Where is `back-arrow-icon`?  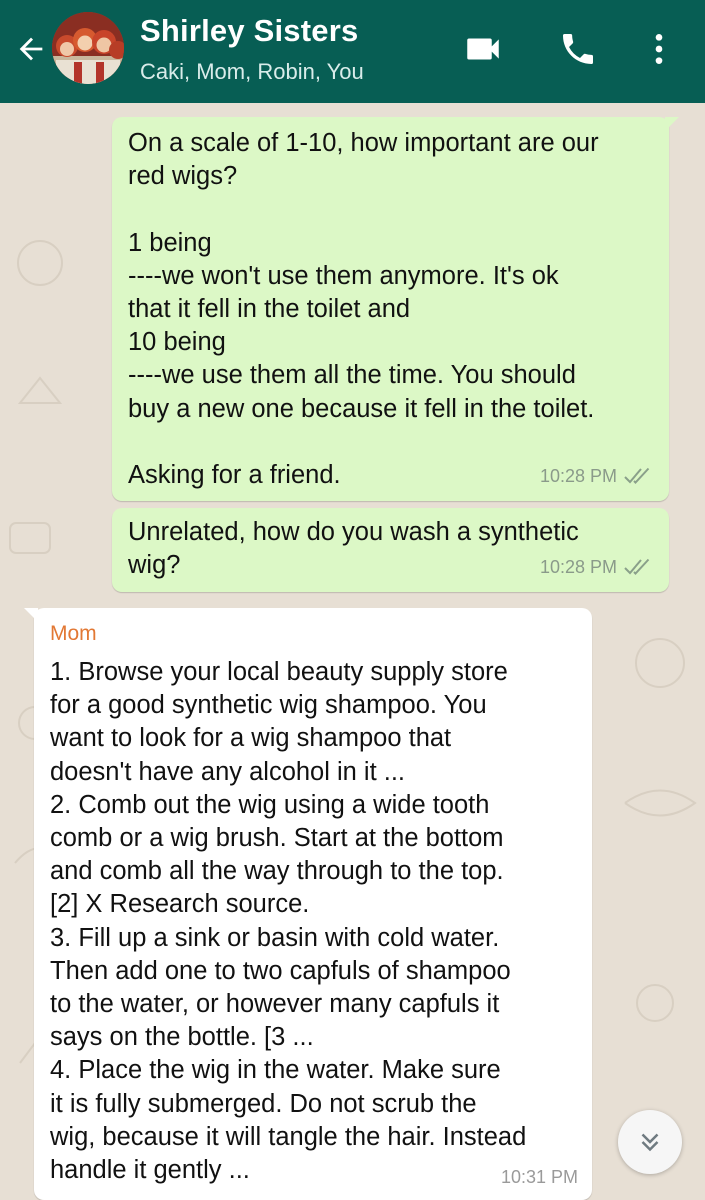
back-arrow-icon is located at coordinates (31, 49).